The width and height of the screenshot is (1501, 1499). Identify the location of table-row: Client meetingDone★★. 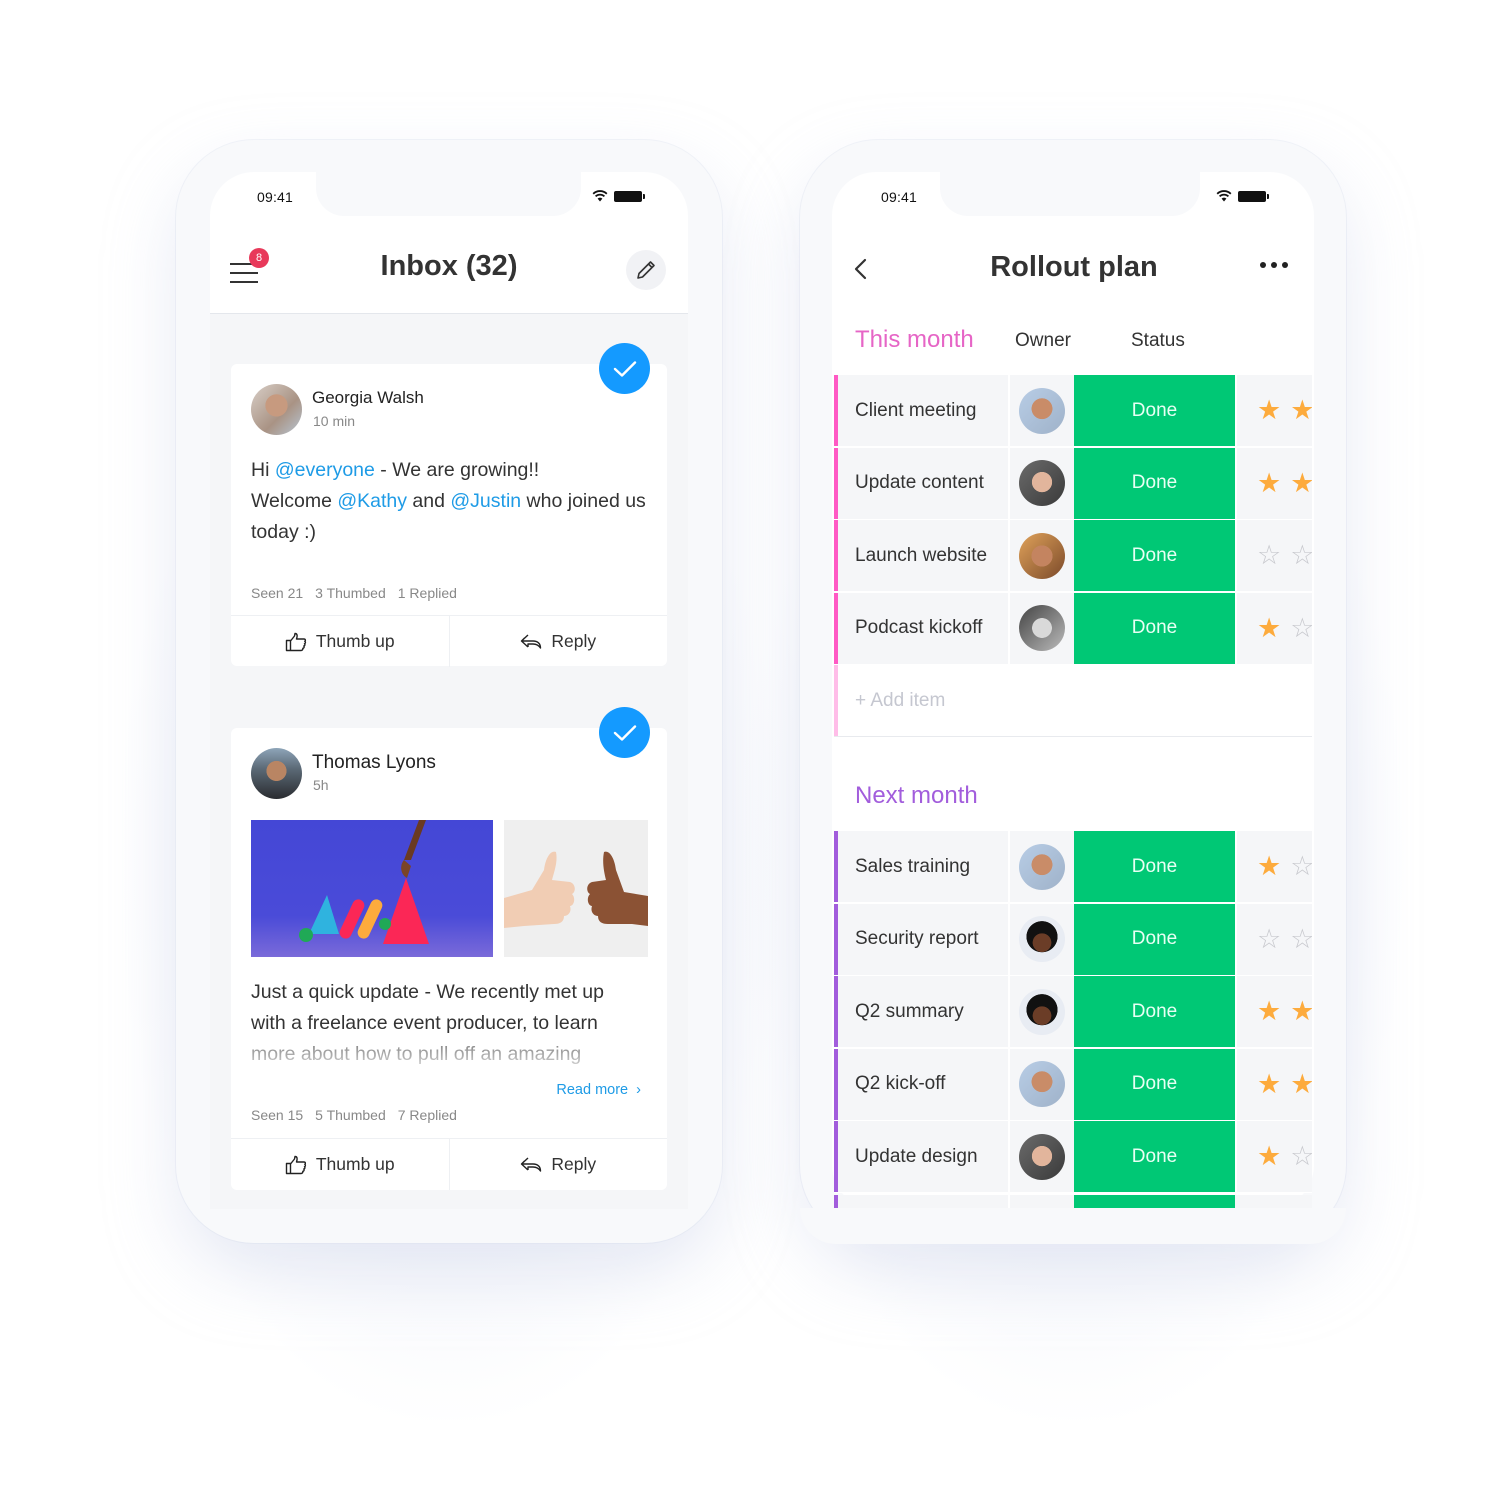
(1073, 411).